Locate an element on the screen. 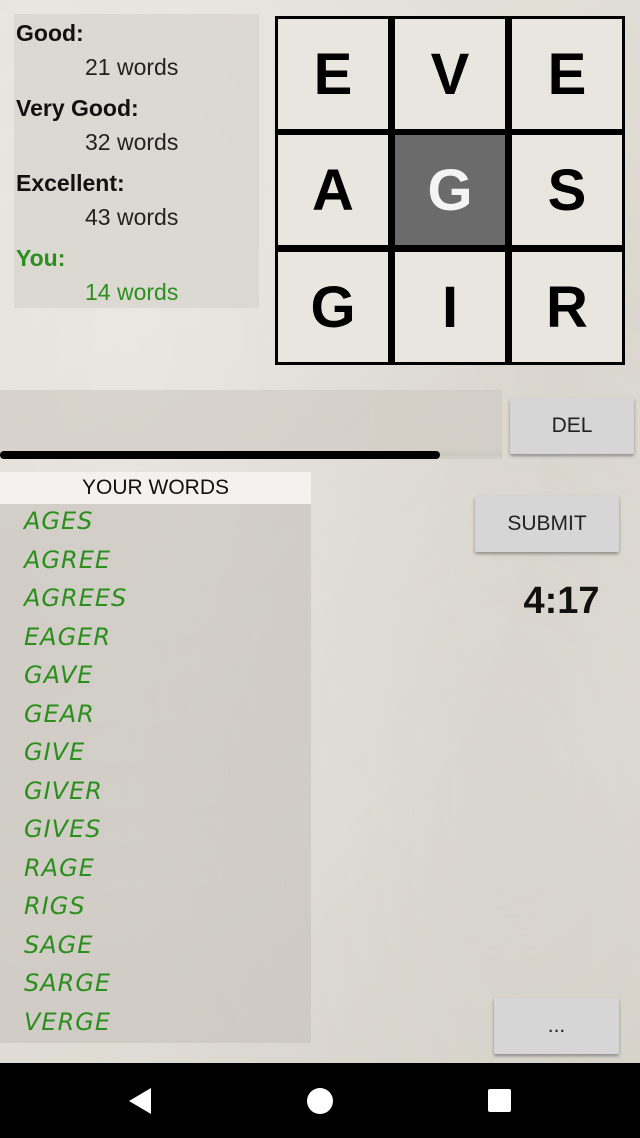 This screenshot has width=640, height=1138. letter-tile: V is located at coordinates (450, 74).